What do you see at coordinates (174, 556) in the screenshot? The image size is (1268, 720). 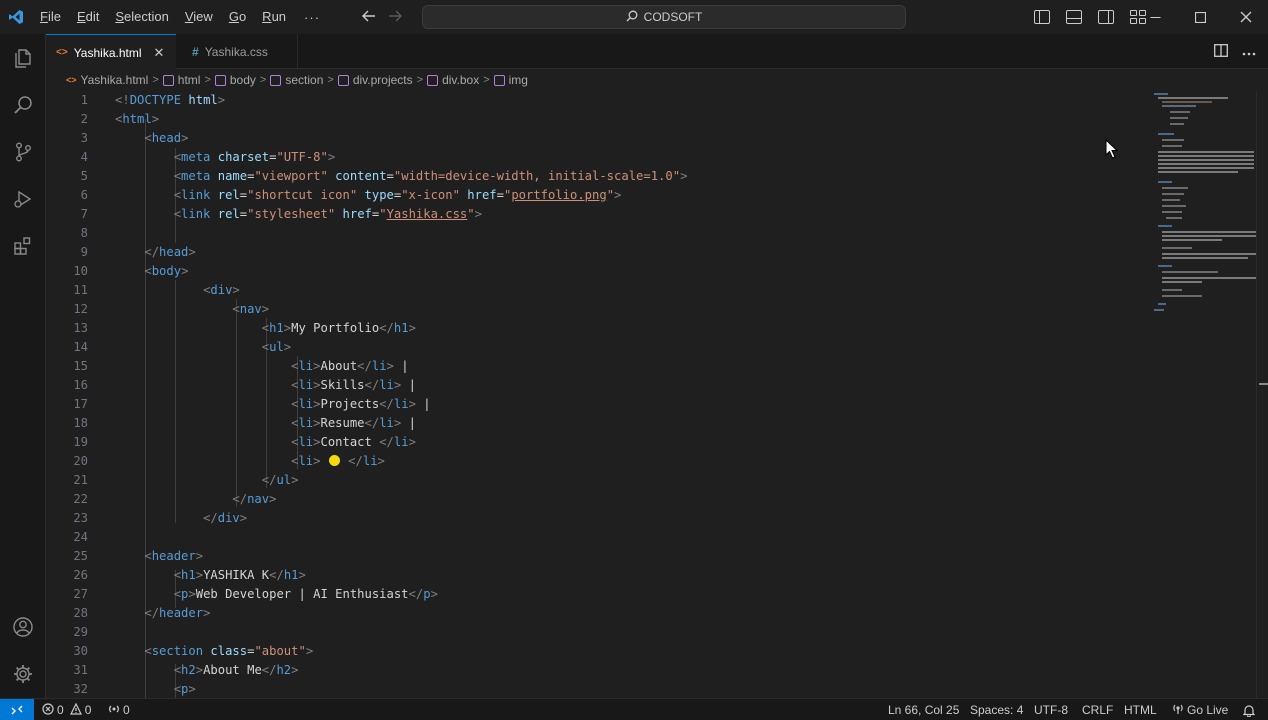 I see `code-text: <header>` at bounding box center [174, 556].